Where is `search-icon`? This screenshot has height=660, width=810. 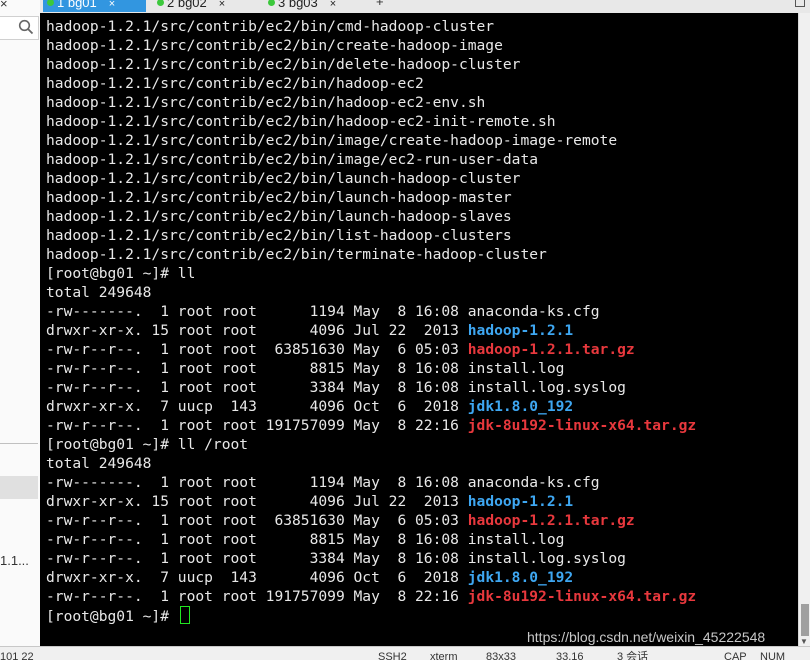
search-icon is located at coordinates (26, 27).